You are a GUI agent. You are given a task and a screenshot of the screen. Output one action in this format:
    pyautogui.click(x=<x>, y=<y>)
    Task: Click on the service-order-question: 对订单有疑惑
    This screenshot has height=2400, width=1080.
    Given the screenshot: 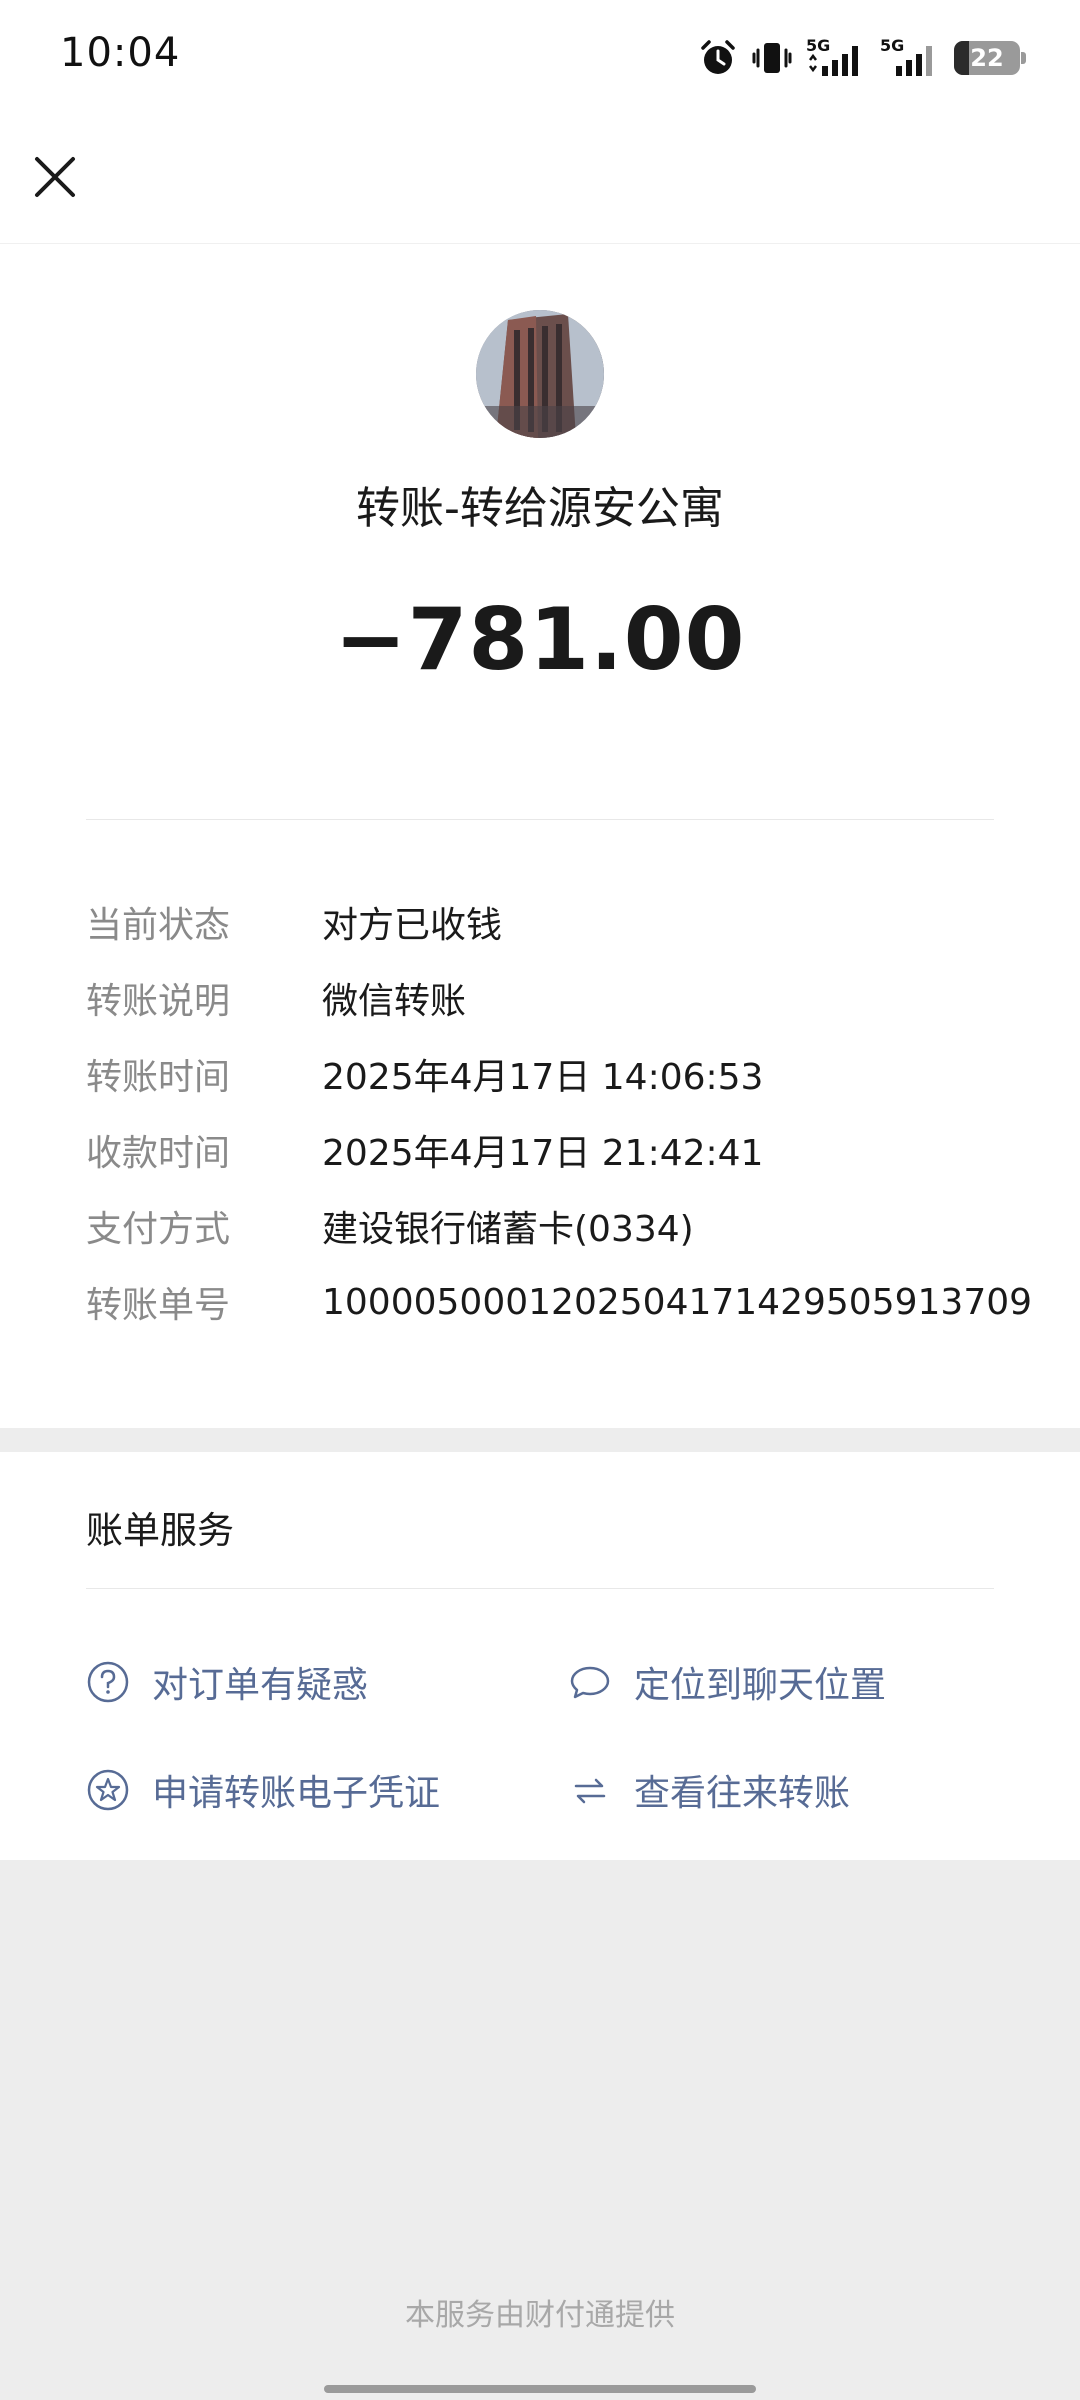 What is the action you would take?
    pyautogui.click(x=227, y=1682)
    